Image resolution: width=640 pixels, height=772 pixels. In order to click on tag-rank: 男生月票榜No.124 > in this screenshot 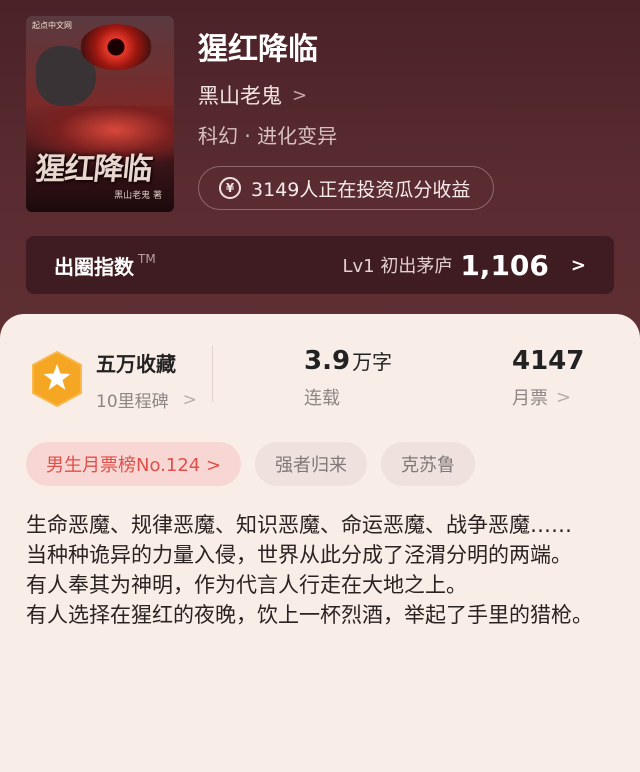, I will do `click(134, 464)`.